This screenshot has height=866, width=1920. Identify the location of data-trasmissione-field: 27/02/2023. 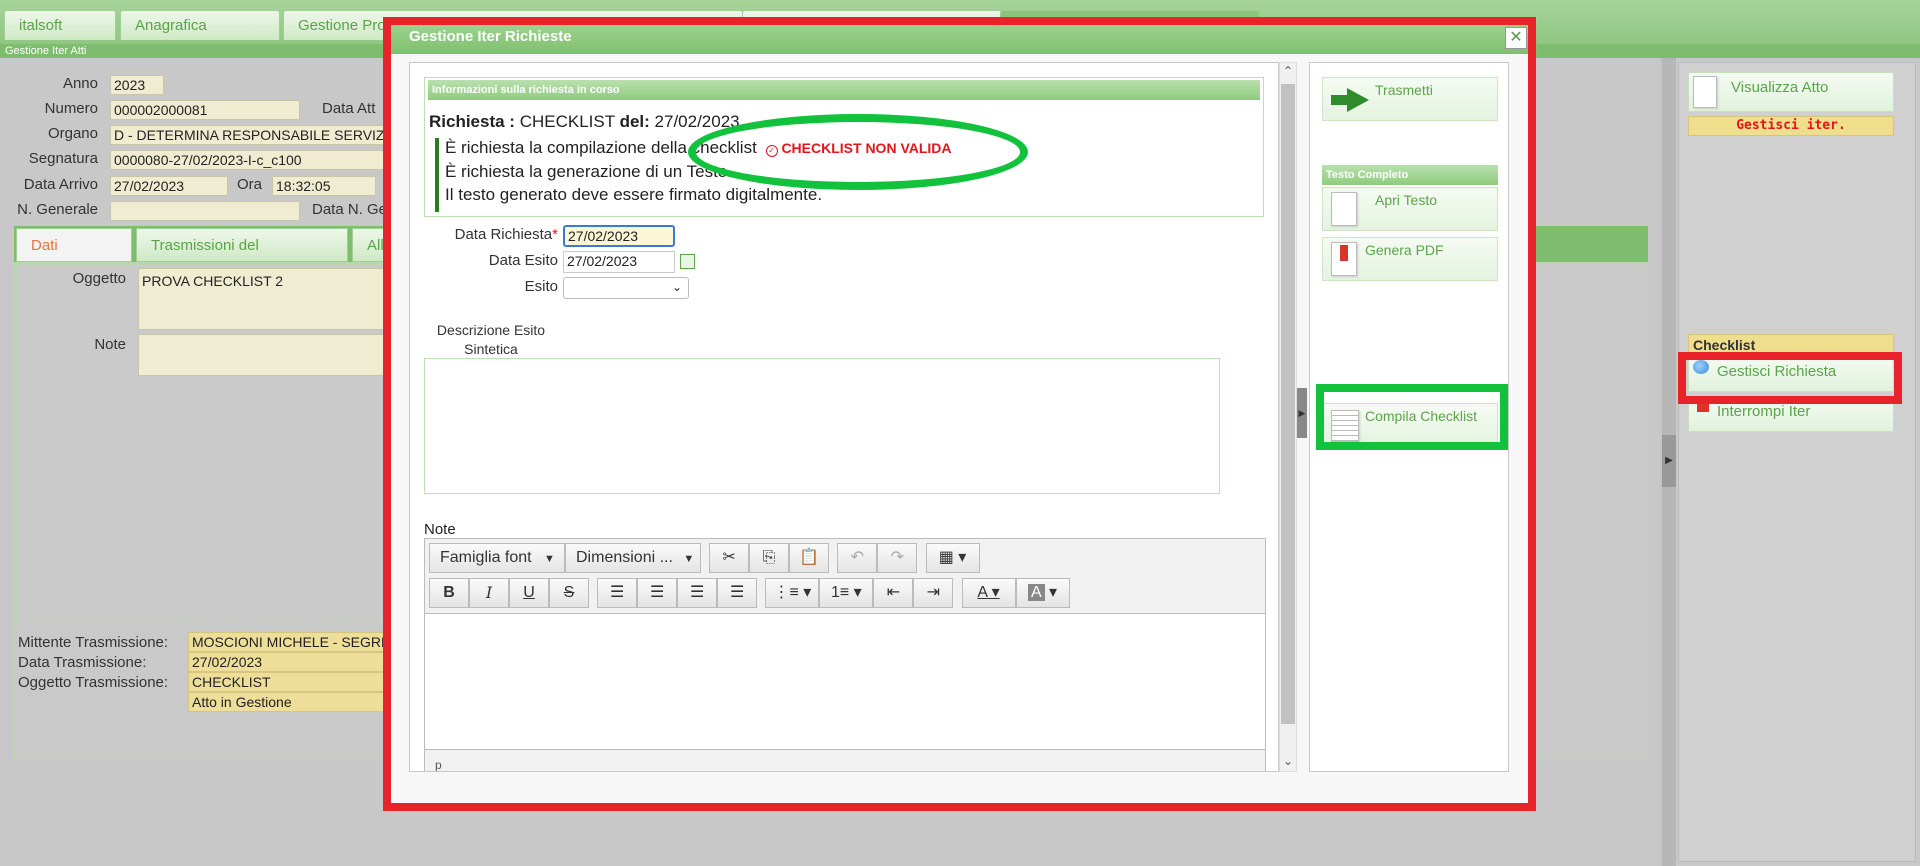
(288, 662).